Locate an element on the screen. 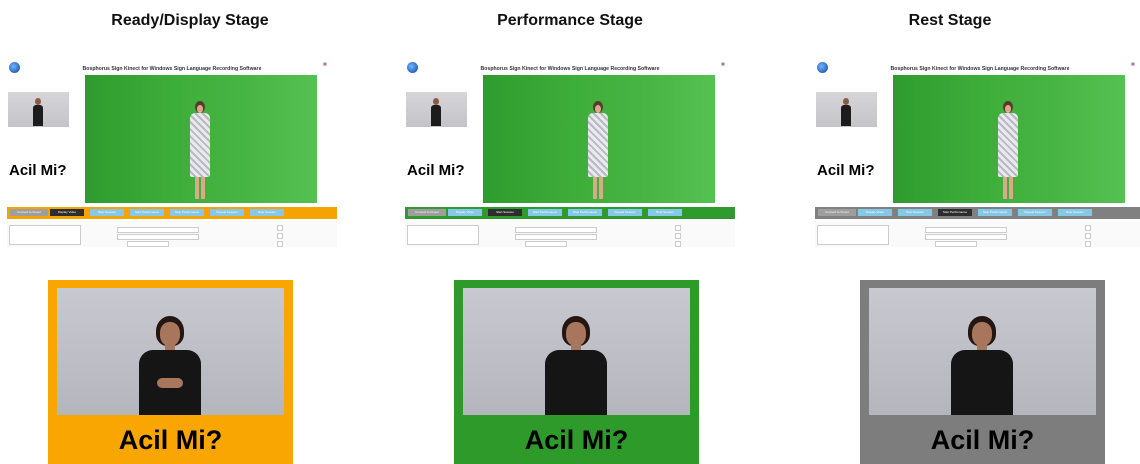  stage-title: Rest Stage is located at coordinates (950, 20).